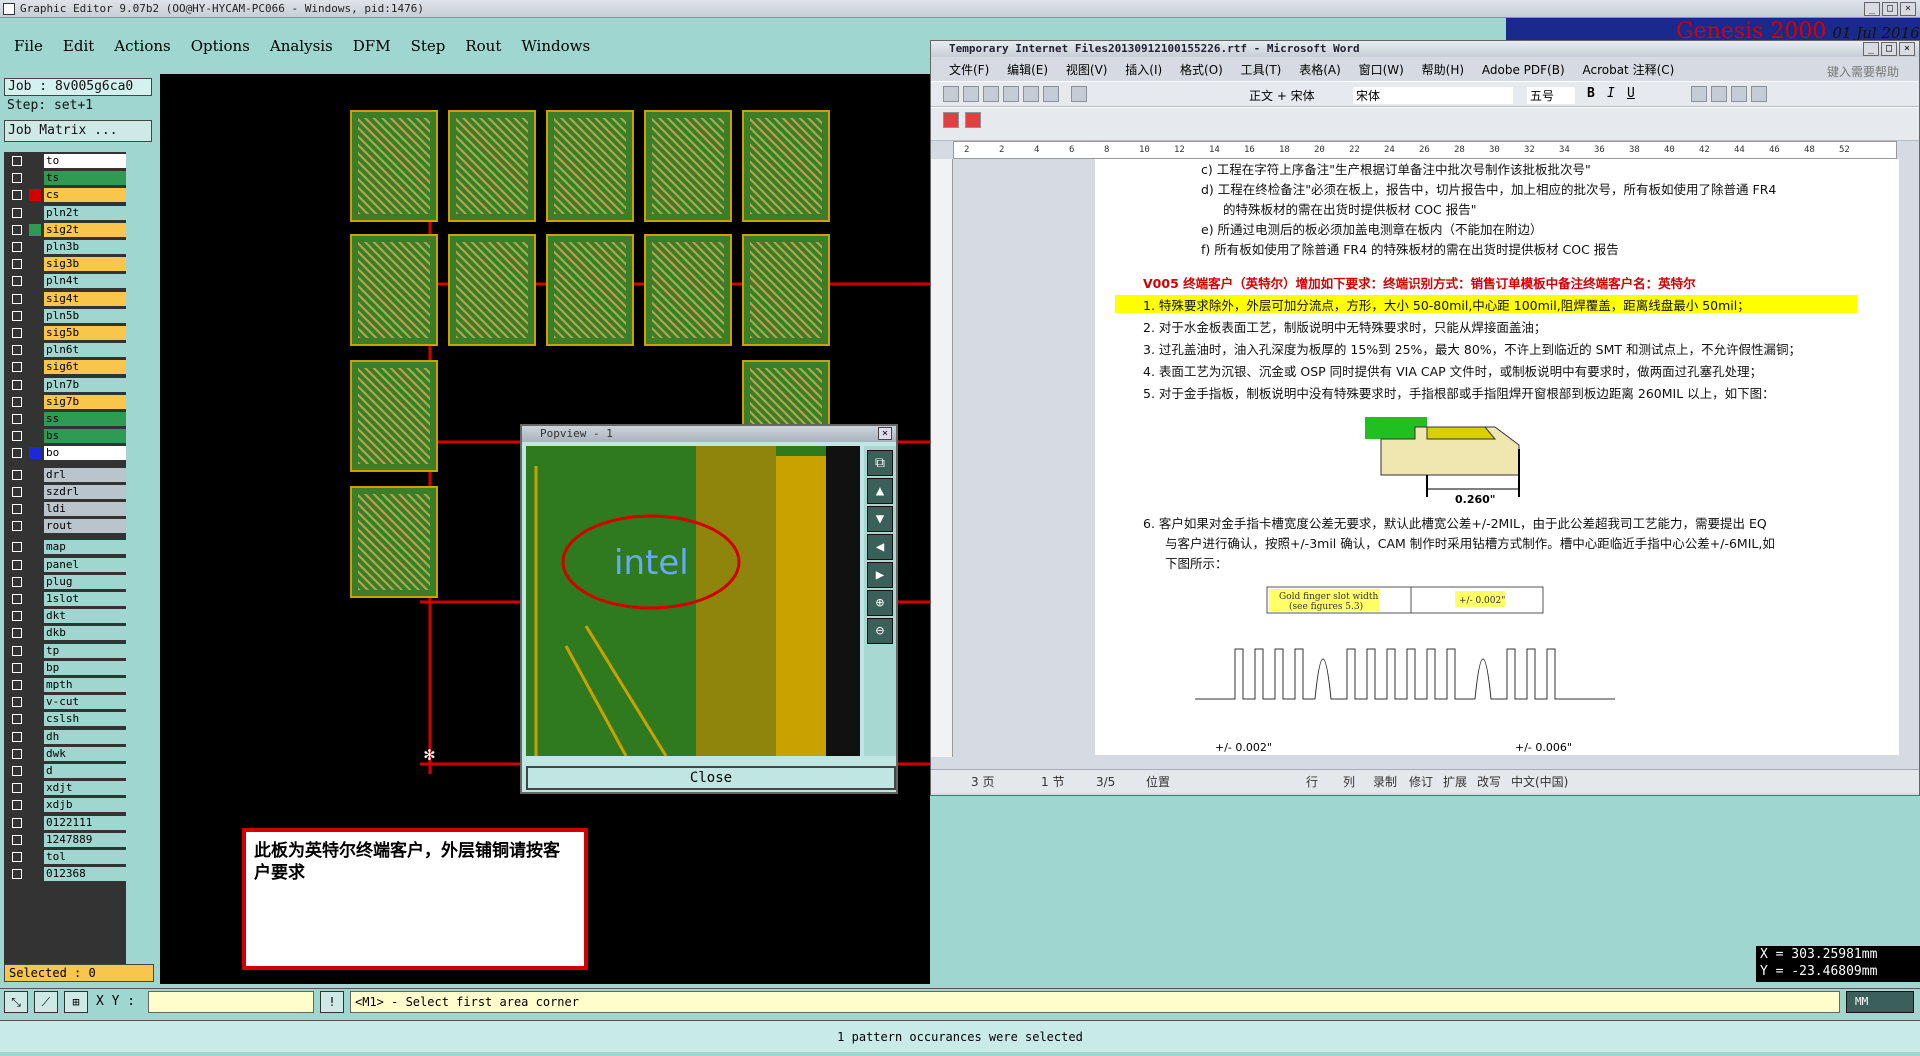 The width and height of the screenshot is (1920, 1056). What do you see at coordinates (66, 401) in the screenshot?
I see `layer-row-sig7b: sig7b` at bounding box center [66, 401].